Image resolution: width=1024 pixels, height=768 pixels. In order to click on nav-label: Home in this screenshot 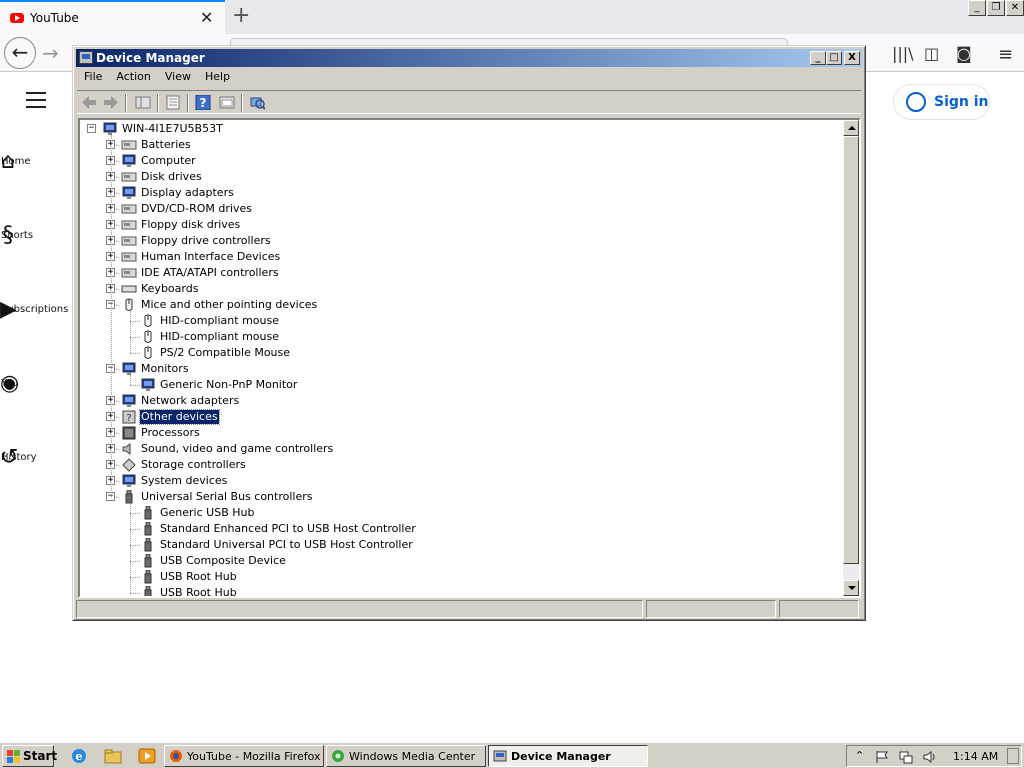, I will do `click(16, 161)`.